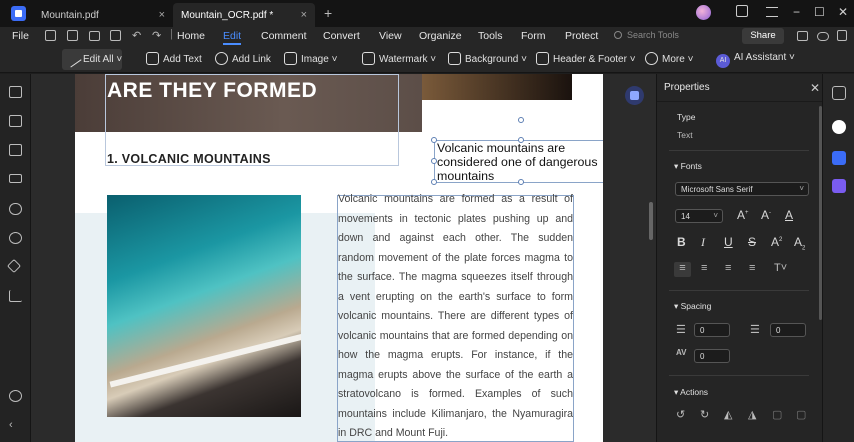 The height and width of the screenshot is (442, 854). I want to click on strikethrough-icon: S, so click(752, 242).